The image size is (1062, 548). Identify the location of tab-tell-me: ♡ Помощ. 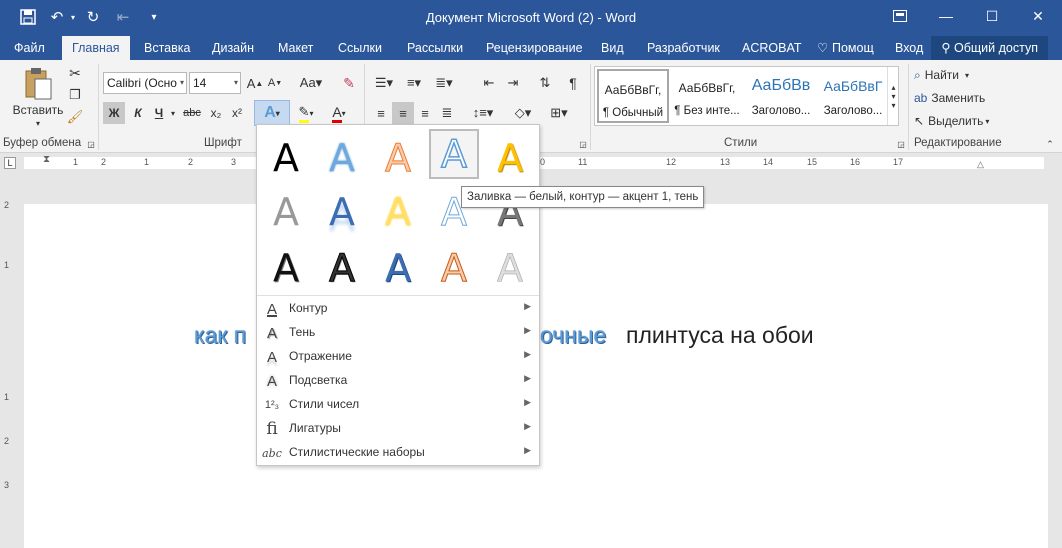
(846, 48).